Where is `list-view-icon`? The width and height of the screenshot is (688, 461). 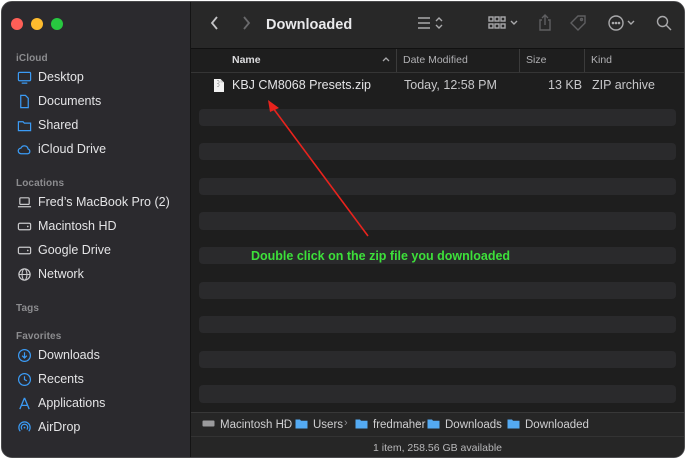
list-view-icon is located at coordinates (431, 25).